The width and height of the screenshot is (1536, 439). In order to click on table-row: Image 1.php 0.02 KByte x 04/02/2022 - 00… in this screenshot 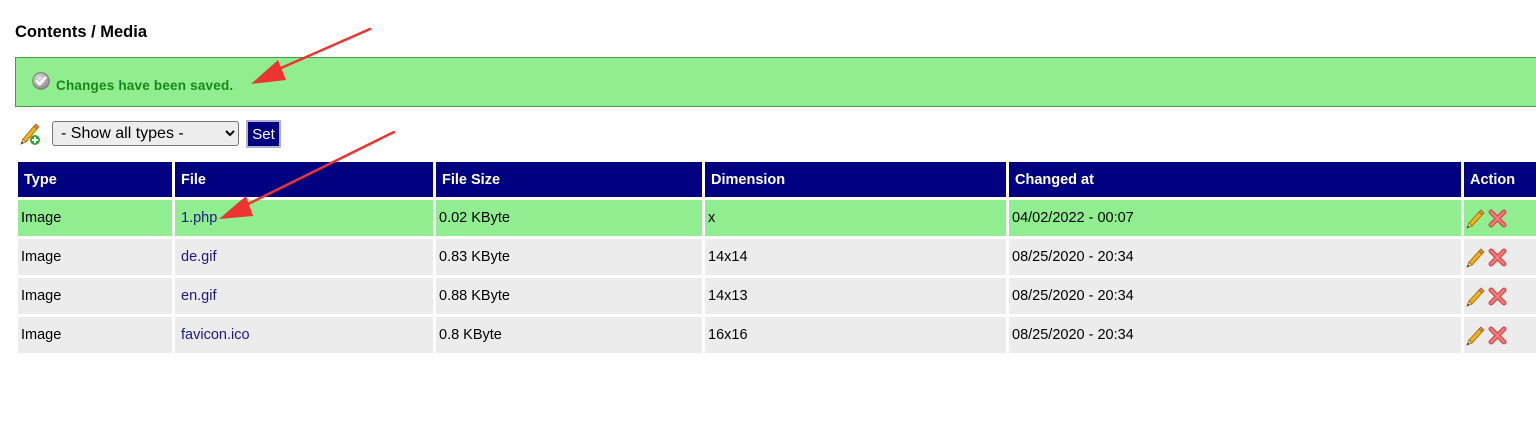, I will do `click(777, 218)`.